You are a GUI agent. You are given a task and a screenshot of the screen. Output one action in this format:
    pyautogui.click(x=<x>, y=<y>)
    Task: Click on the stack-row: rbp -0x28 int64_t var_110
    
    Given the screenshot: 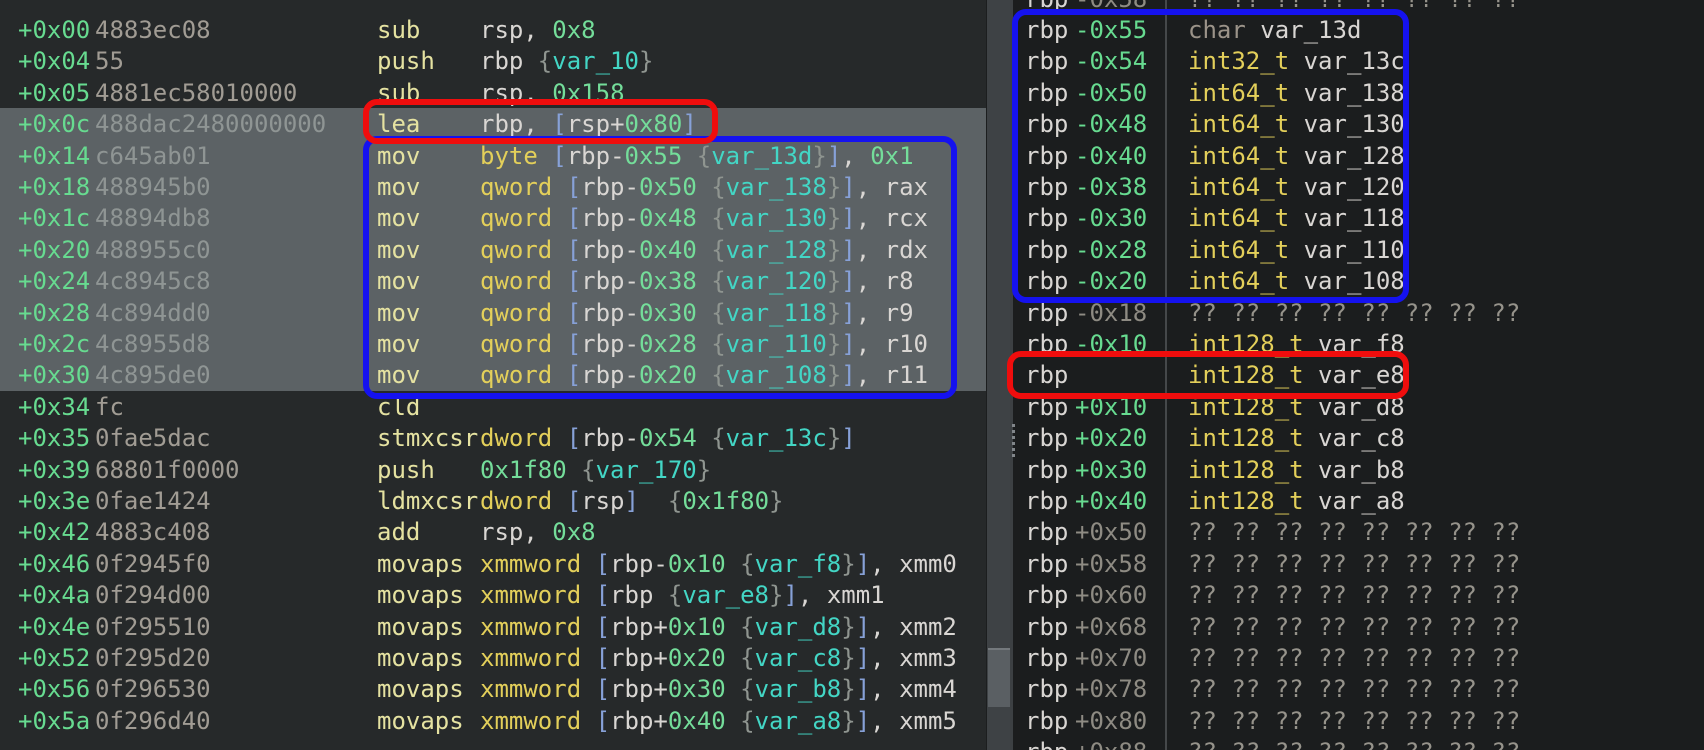 What is the action you would take?
    pyautogui.click(x=1358, y=250)
    